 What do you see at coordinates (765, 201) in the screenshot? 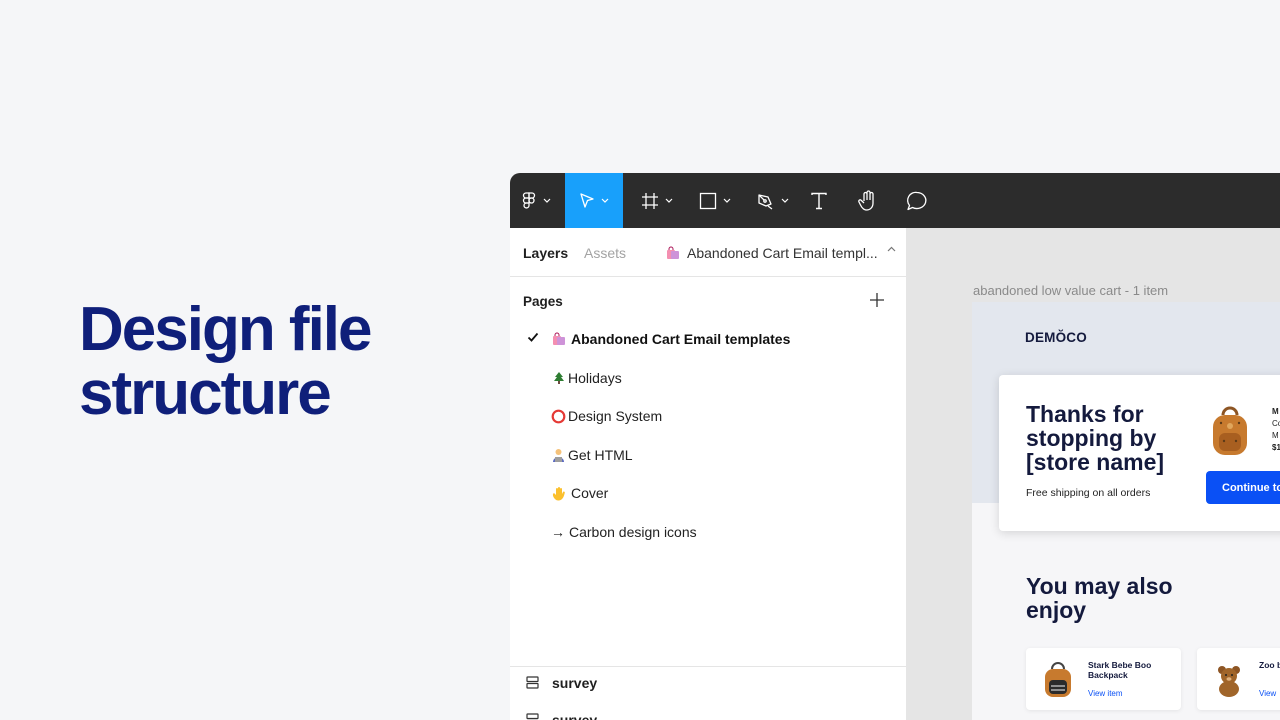
I see `pen-tool-icon` at bounding box center [765, 201].